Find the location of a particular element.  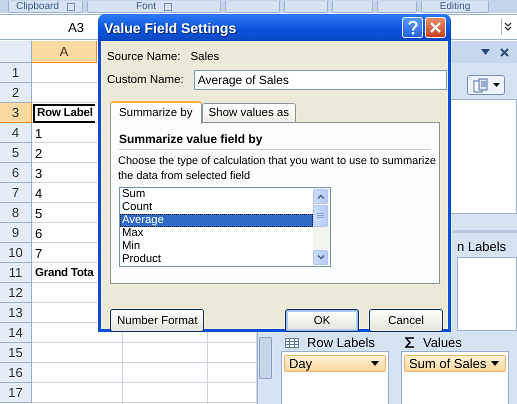

list-item: Min is located at coordinates (216, 246).